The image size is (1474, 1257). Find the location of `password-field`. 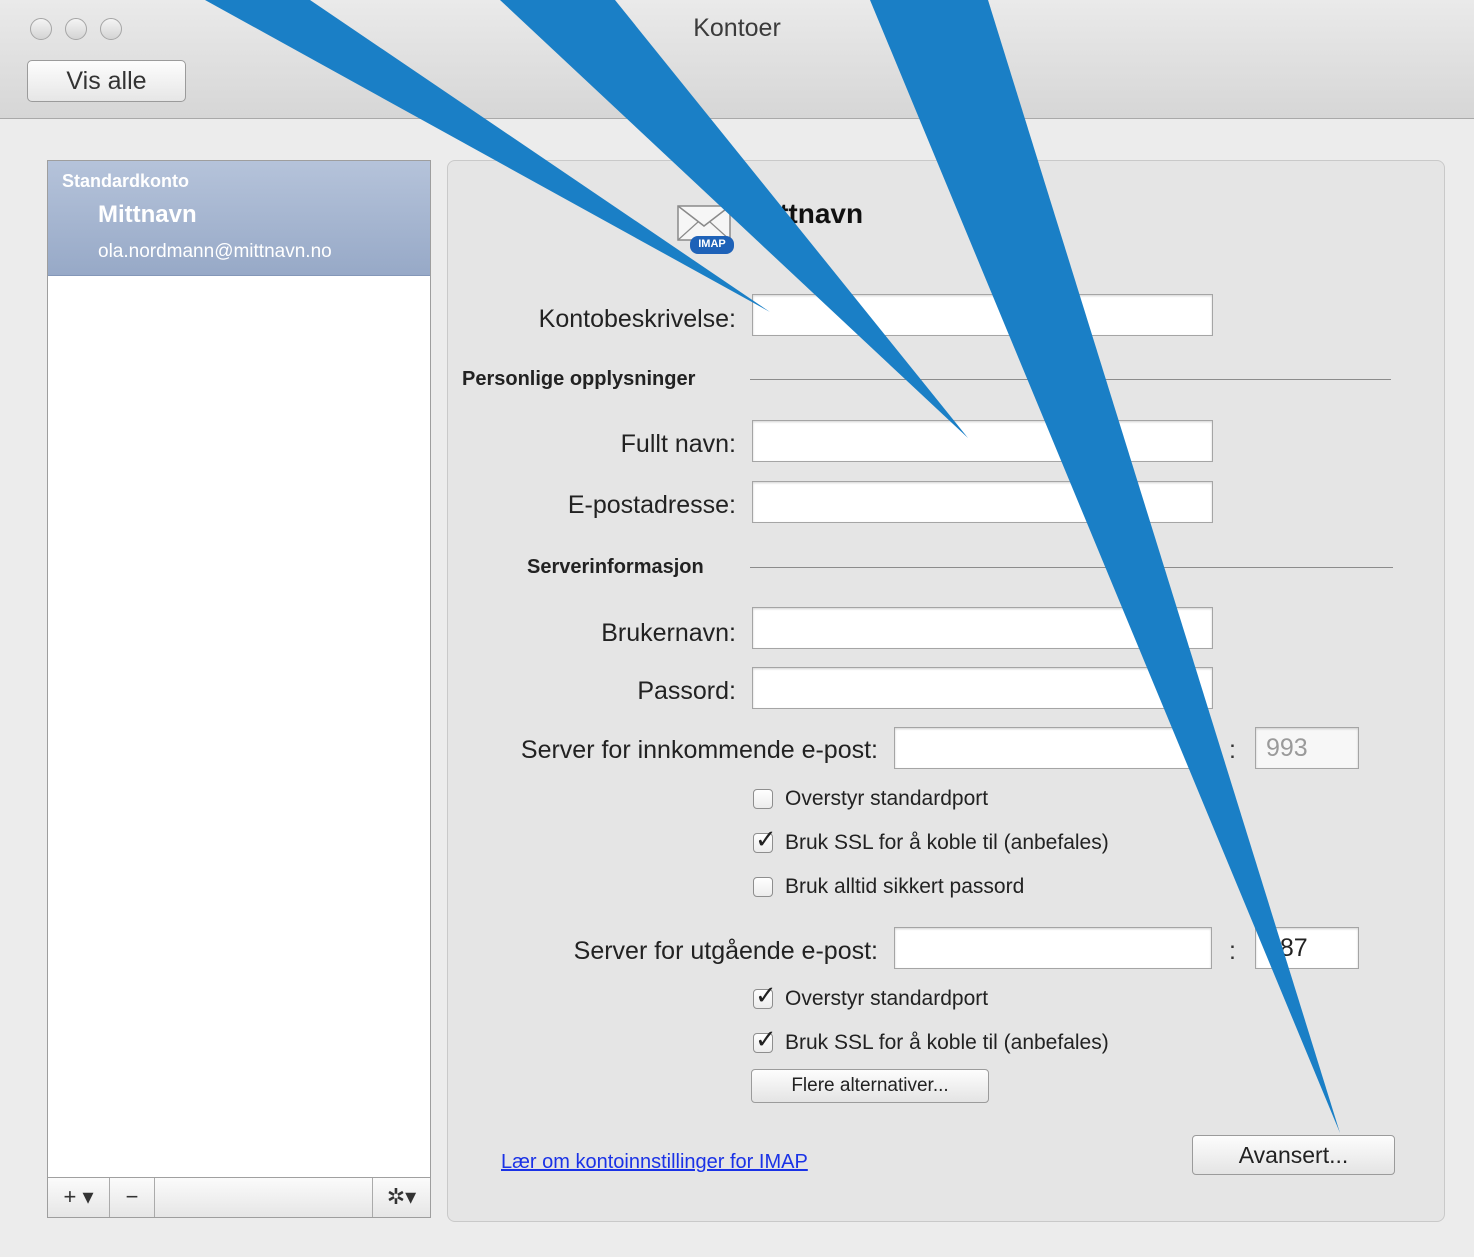

password-field is located at coordinates (982, 688).